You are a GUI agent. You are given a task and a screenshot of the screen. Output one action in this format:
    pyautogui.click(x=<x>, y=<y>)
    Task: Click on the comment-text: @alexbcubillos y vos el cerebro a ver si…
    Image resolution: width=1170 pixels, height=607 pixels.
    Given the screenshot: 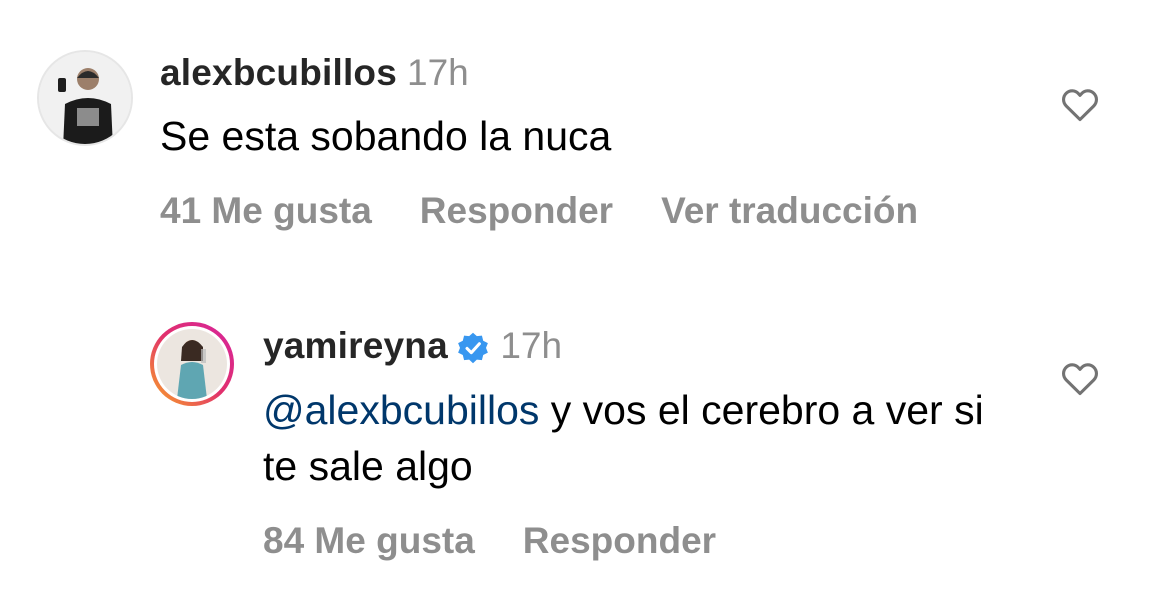 What is the action you would take?
    pyautogui.click(x=643, y=438)
    